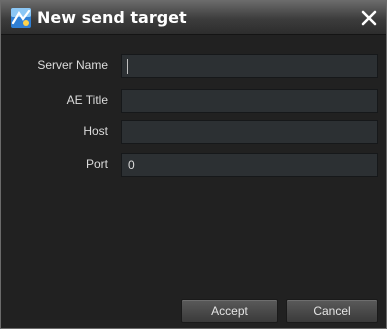 This screenshot has height=329, width=387. Describe the element at coordinates (87, 100) in the screenshot. I see `ae-title-label: AE Title` at that location.